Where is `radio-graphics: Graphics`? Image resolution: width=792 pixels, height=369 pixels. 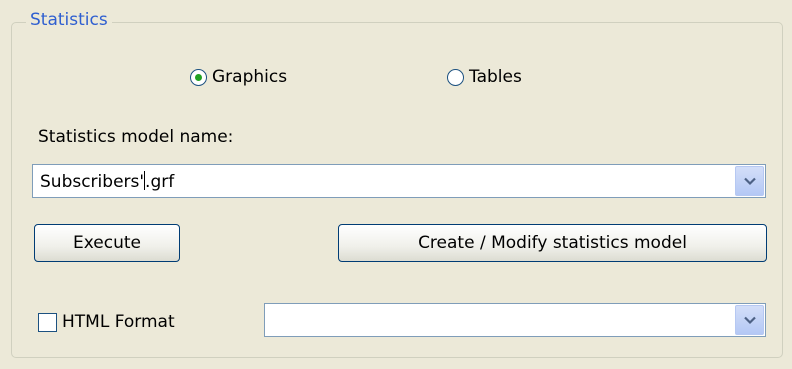 radio-graphics: Graphics is located at coordinates (238, 77).